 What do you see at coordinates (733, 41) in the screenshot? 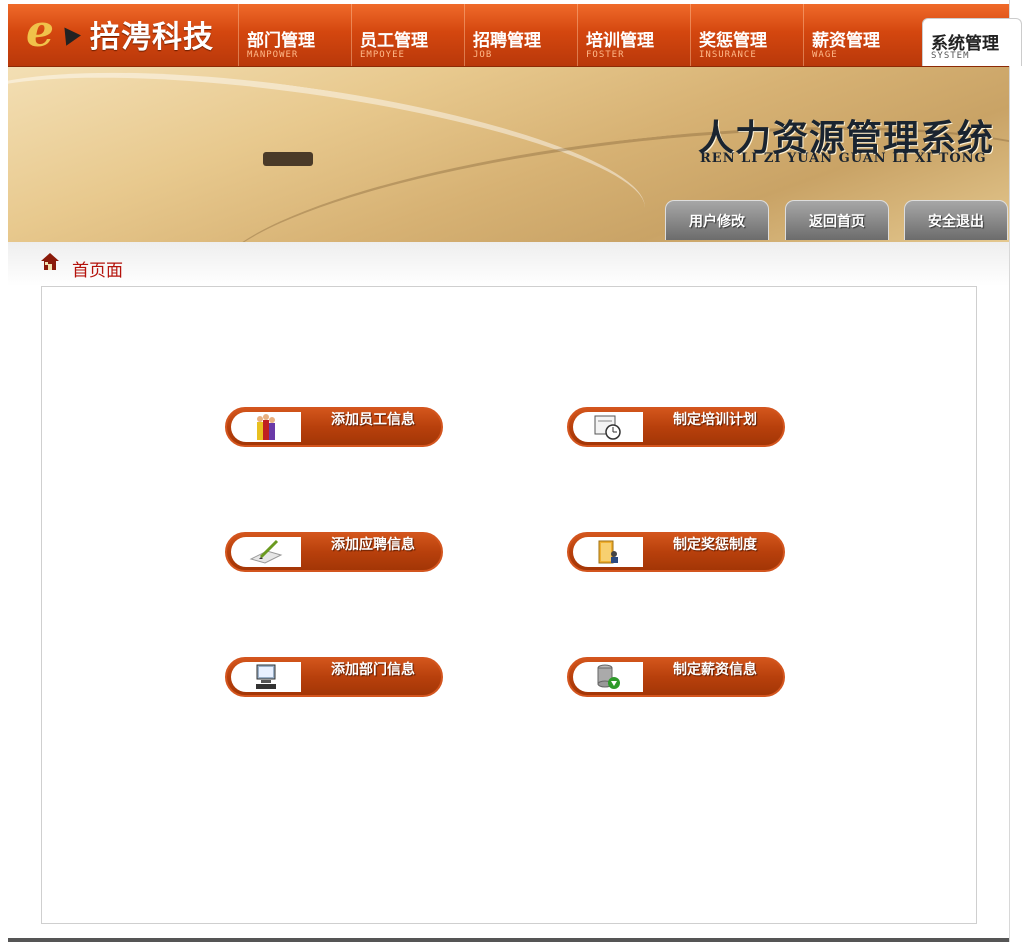
I see `nav-tab-label: 奖惩管理` at bounding box center [733, 41].